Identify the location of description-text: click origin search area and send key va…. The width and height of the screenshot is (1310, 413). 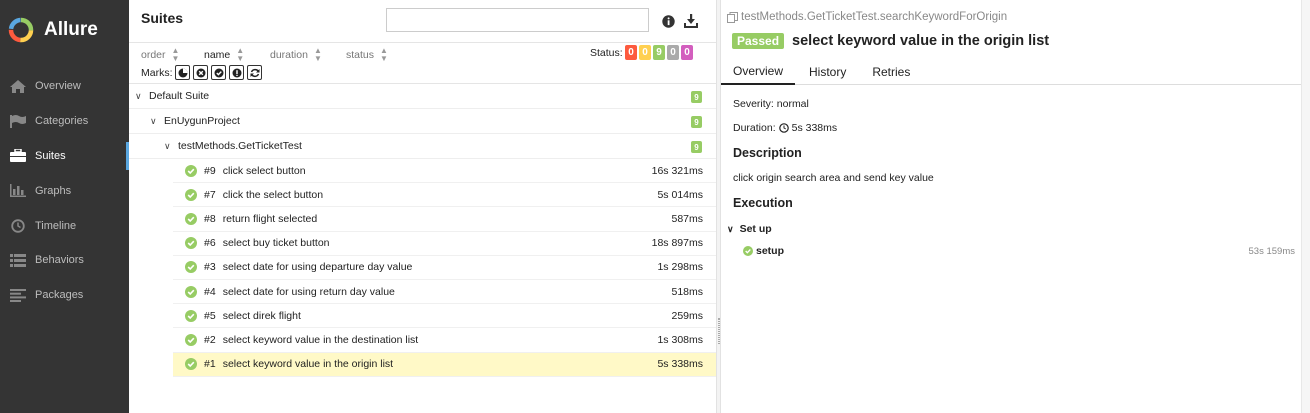
(833, 178).